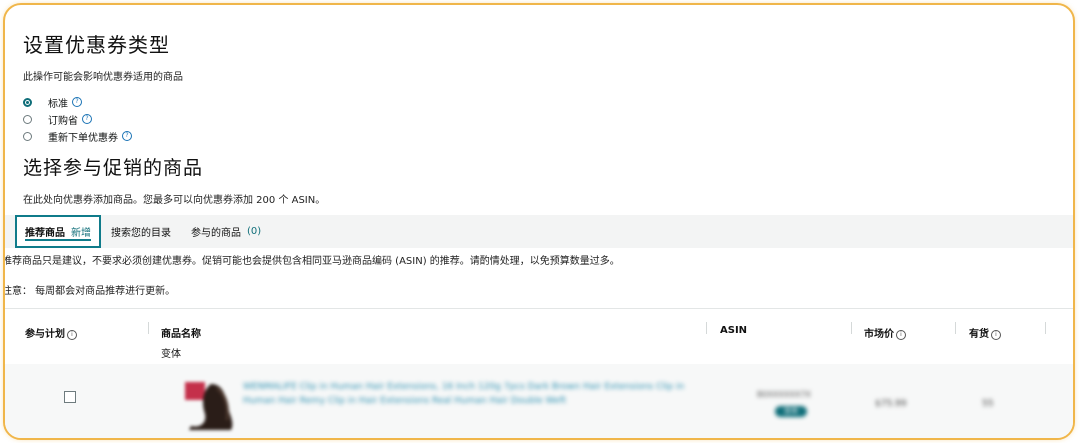  What do you see at coordinates (96, 45) in the screenshot?
I see `coupon-type-title: 设置优惠券类型` at bounding box center [96, 45].